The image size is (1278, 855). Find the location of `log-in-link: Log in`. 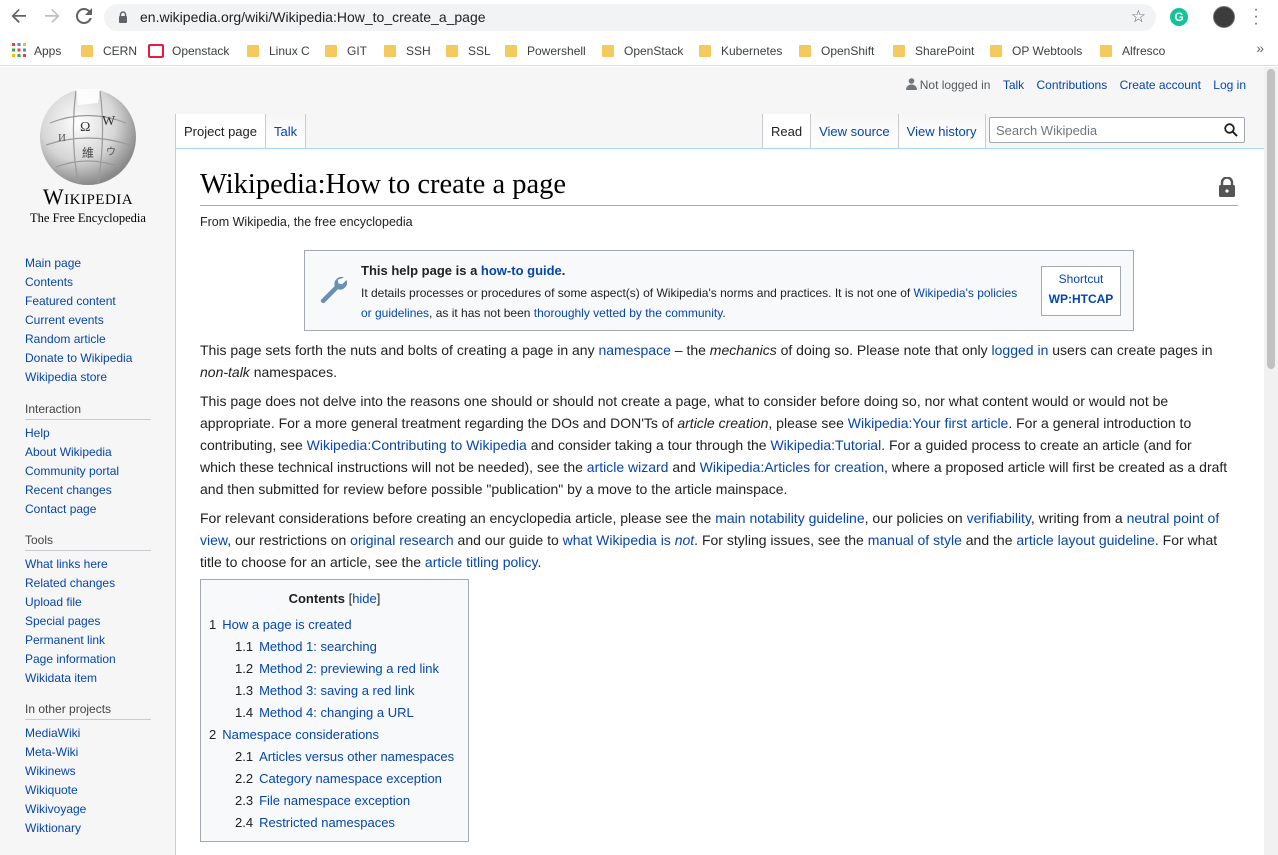

log-in-link: Log in is located at coordinates (1229, 85).